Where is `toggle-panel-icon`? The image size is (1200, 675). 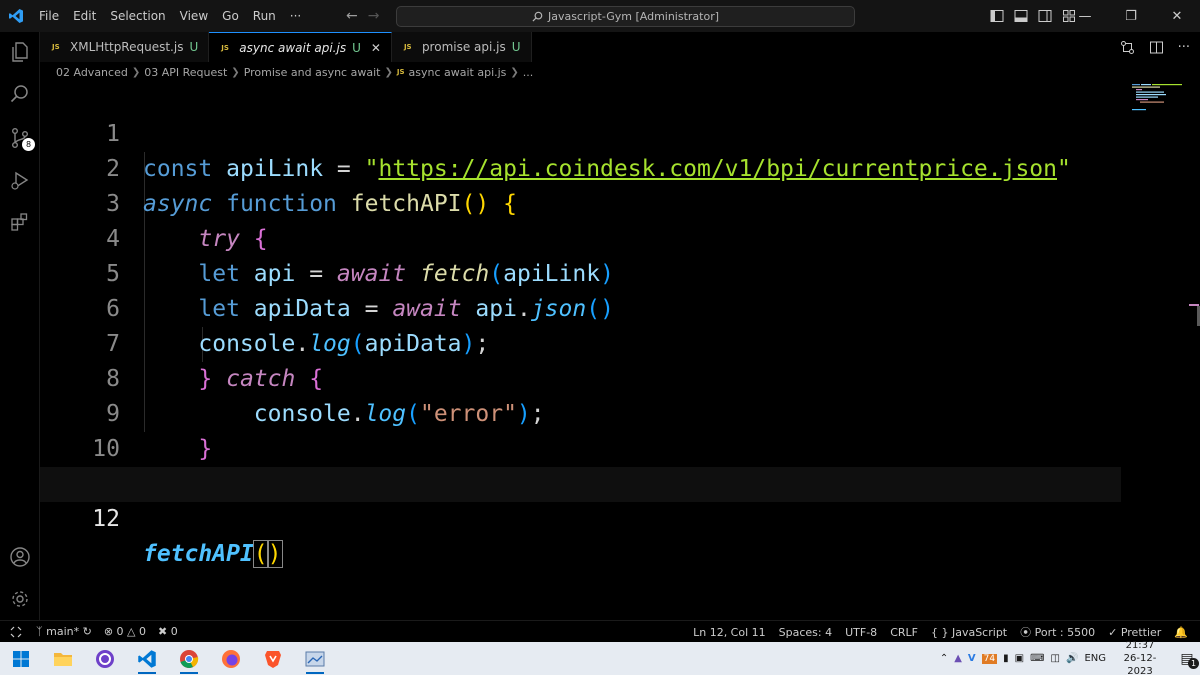
toggle-panel-icon is located at coordinates (1021, 16).